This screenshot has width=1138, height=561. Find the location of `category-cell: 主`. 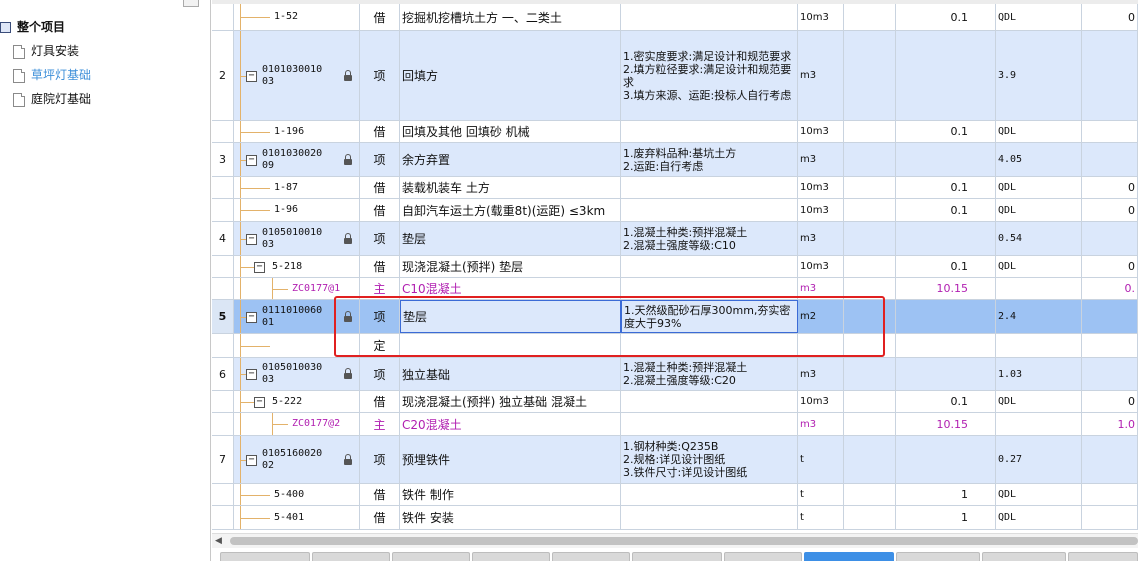

category-cell: 主 is located at coordinates (380, 288).